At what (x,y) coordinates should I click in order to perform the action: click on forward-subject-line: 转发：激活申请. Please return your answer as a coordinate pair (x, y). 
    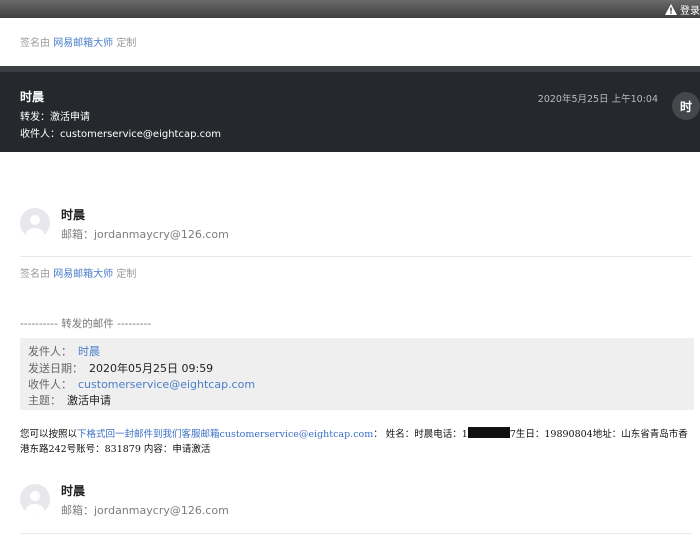
    Looking at the image, I should click on (55, 115).